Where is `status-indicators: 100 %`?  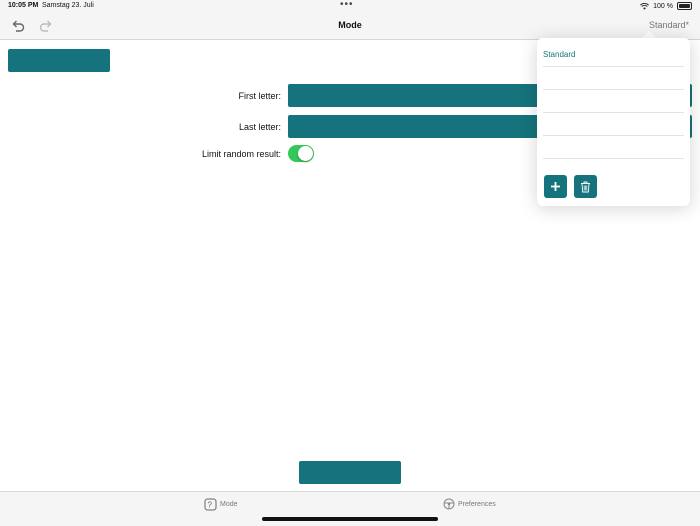 status-indicators: 100 % is located at coordinates (666, 6).